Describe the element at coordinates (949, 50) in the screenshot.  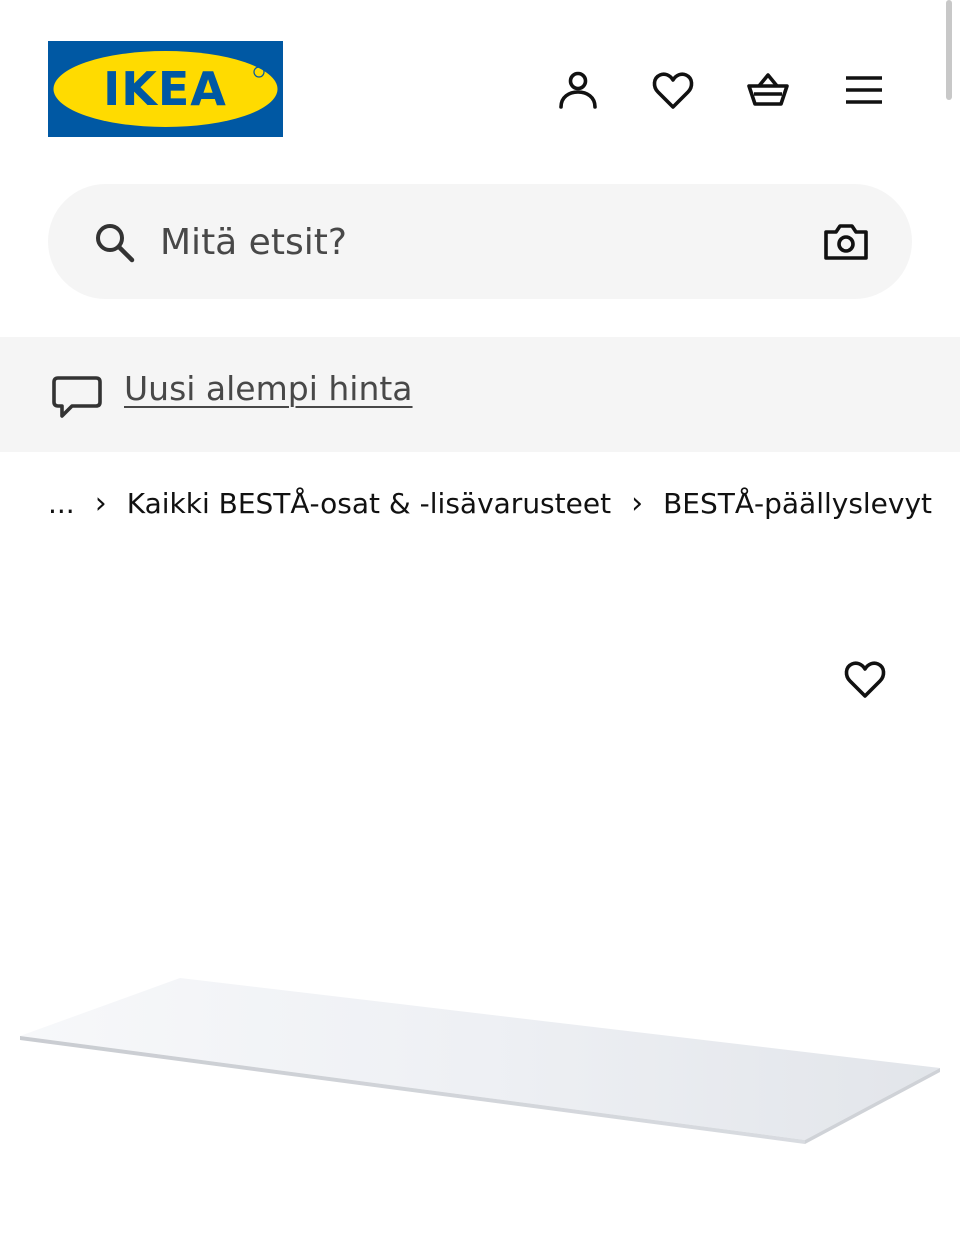
I see `scrollbar` at that location.